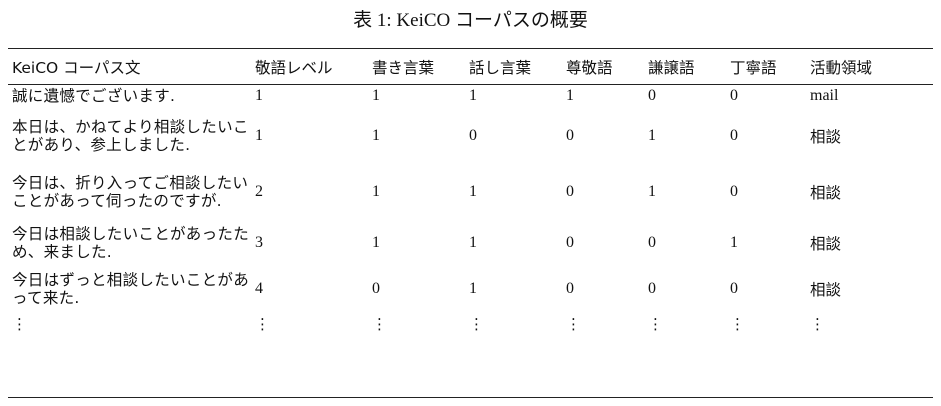 The width and height of the screenshot is (941, 406). I want to click on header-written: 書き言葉, so click(403, 67).